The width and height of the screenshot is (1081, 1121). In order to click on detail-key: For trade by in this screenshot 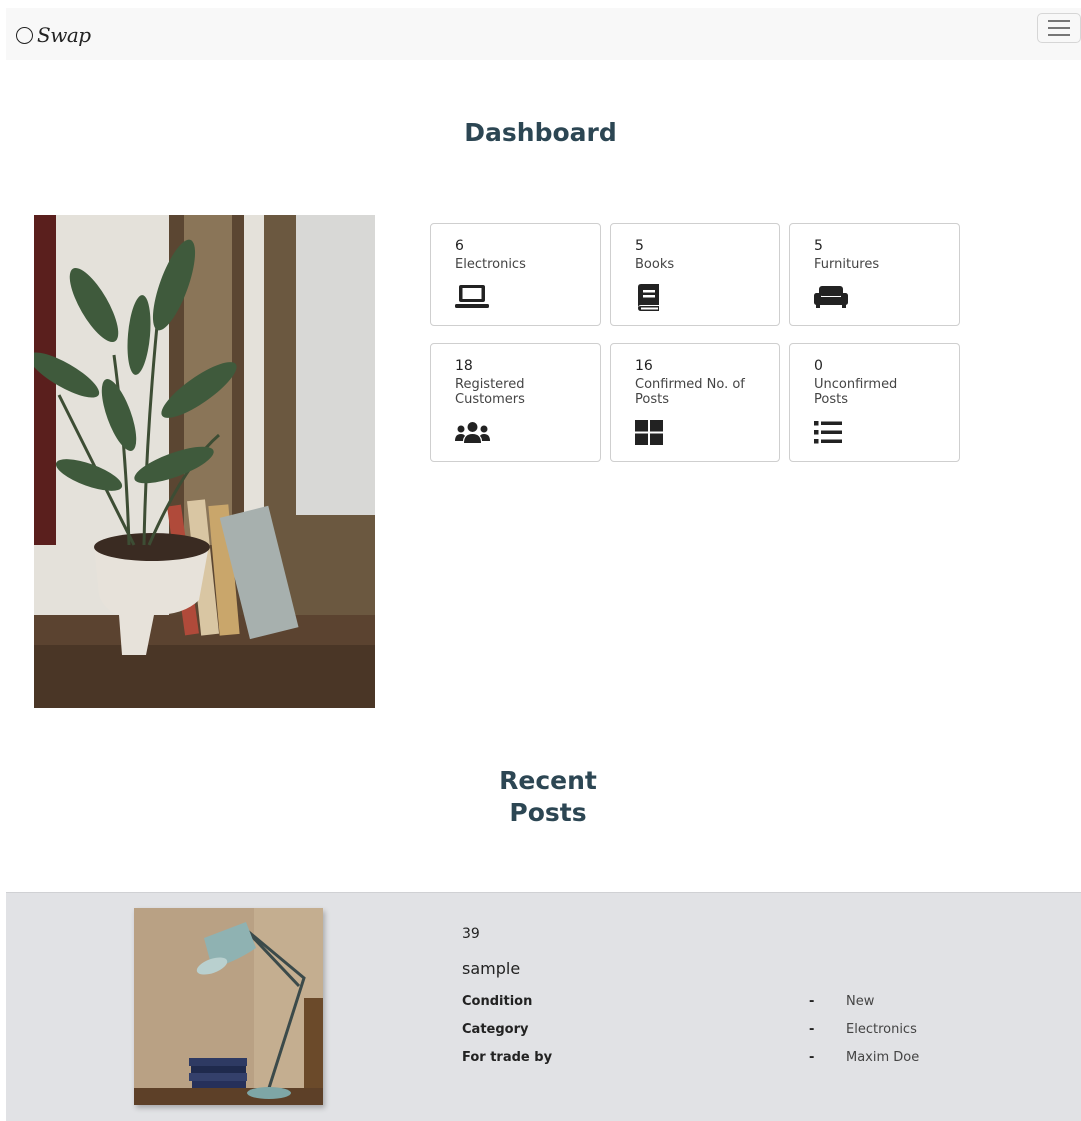, I will do `click(507, 1057)`.